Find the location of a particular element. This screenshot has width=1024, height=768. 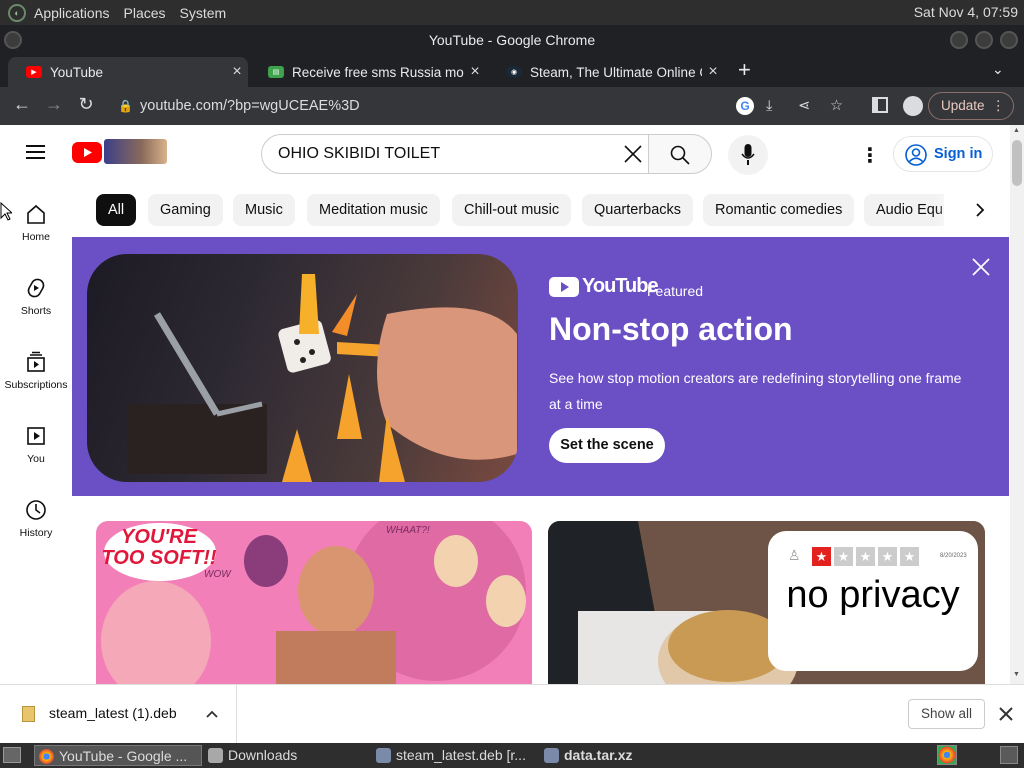

clock: Sat Nov 4, 07:59 is located at coordinates (966, 12).